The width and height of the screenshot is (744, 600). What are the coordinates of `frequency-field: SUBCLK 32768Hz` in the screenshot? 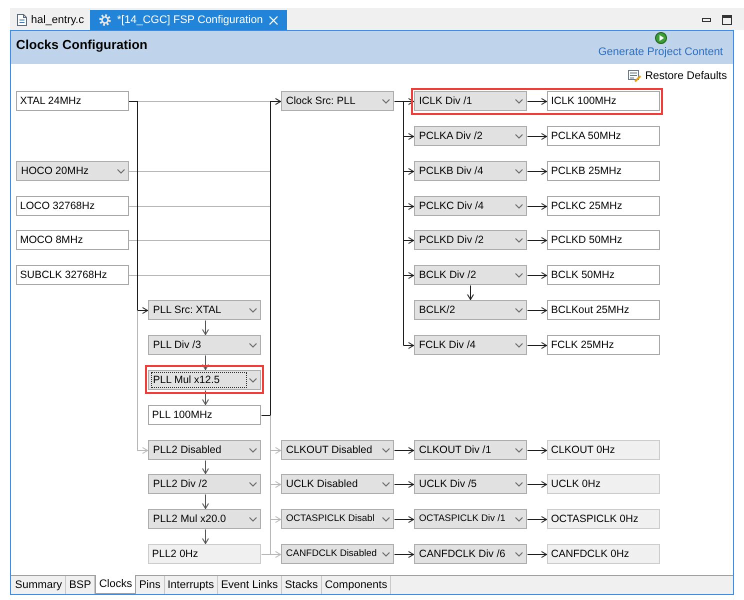 It's located at (72, 275).